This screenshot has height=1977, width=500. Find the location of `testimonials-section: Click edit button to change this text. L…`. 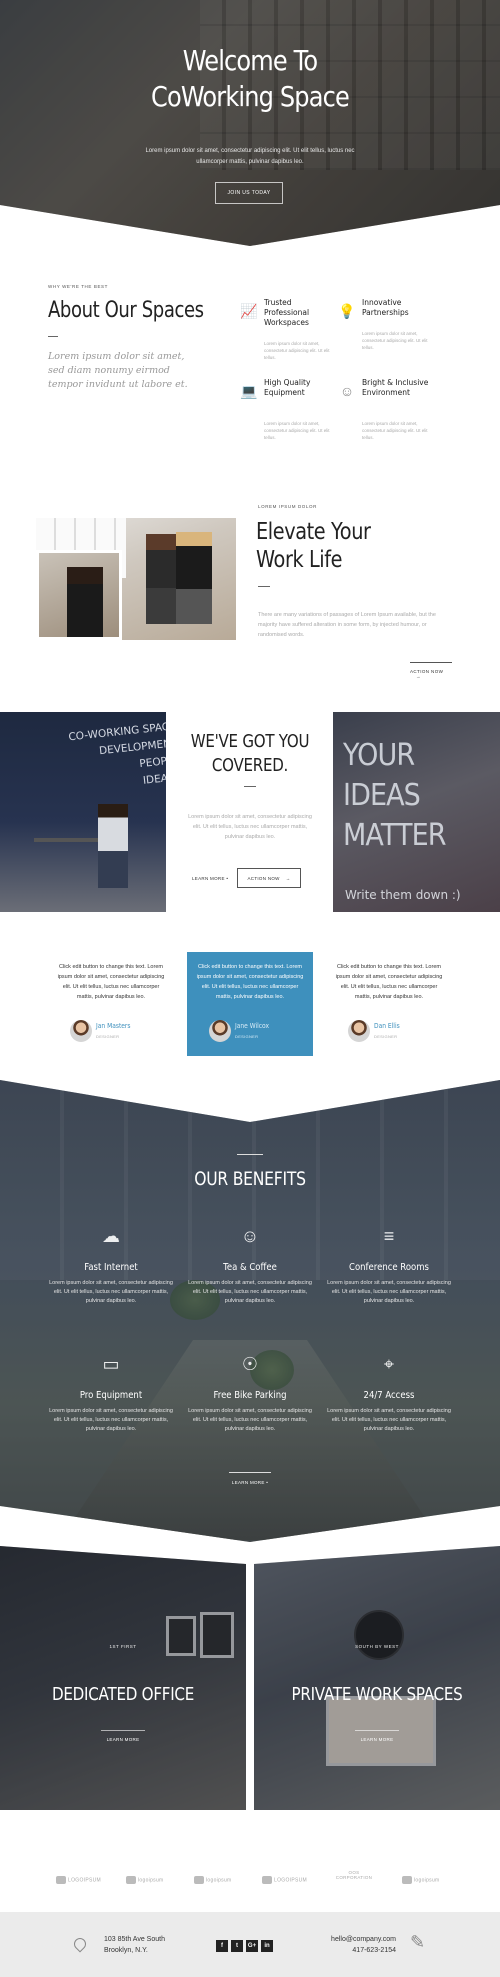

testimonials-section: Click edit button to change this text. L… is located at coordinates (250, 1004).